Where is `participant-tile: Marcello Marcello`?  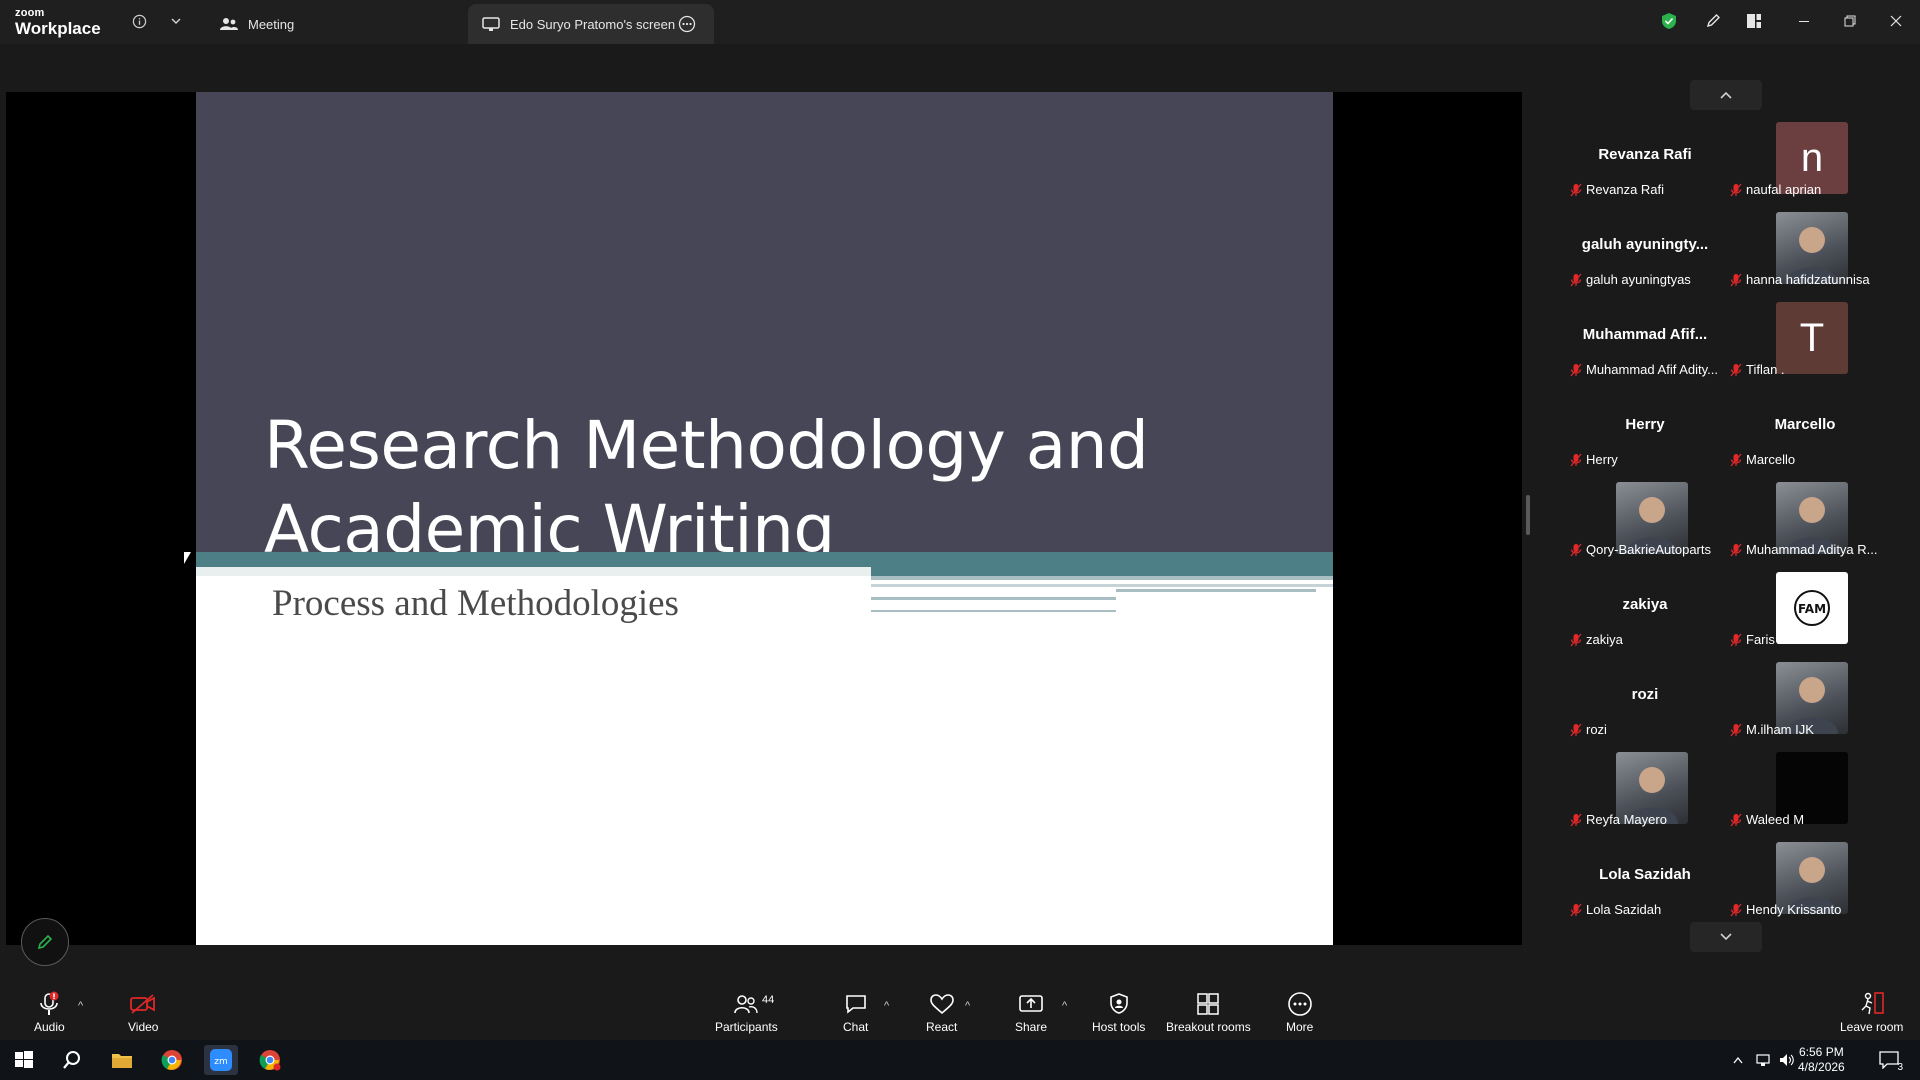
participant-tile: Marcello Marcello is located at coordinates (1805, 435).